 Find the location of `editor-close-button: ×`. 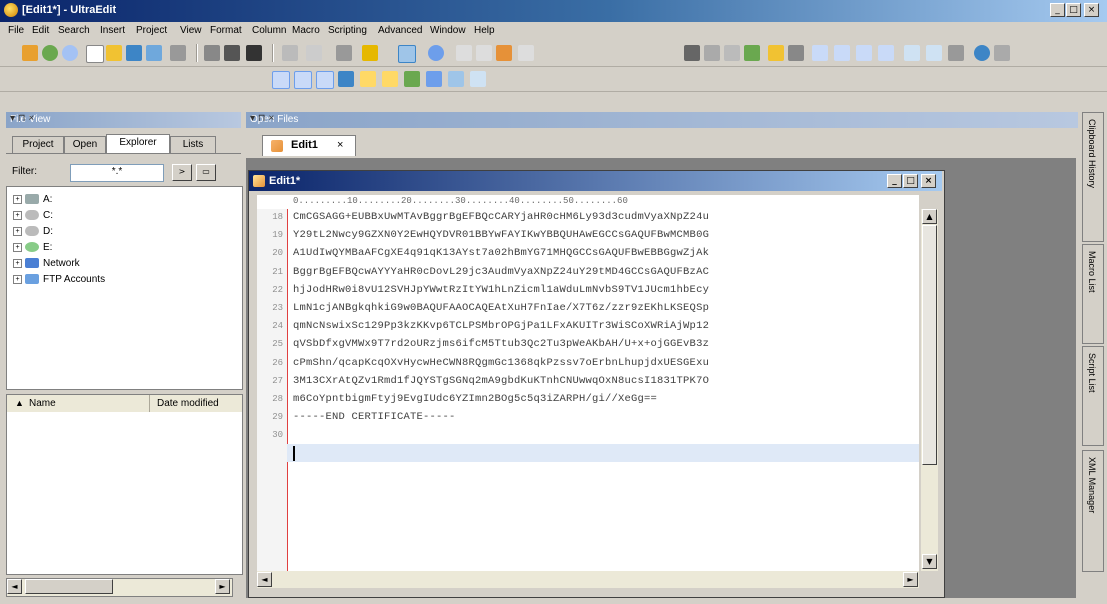

editor-close-button: × is located at coordinates (928, 181).